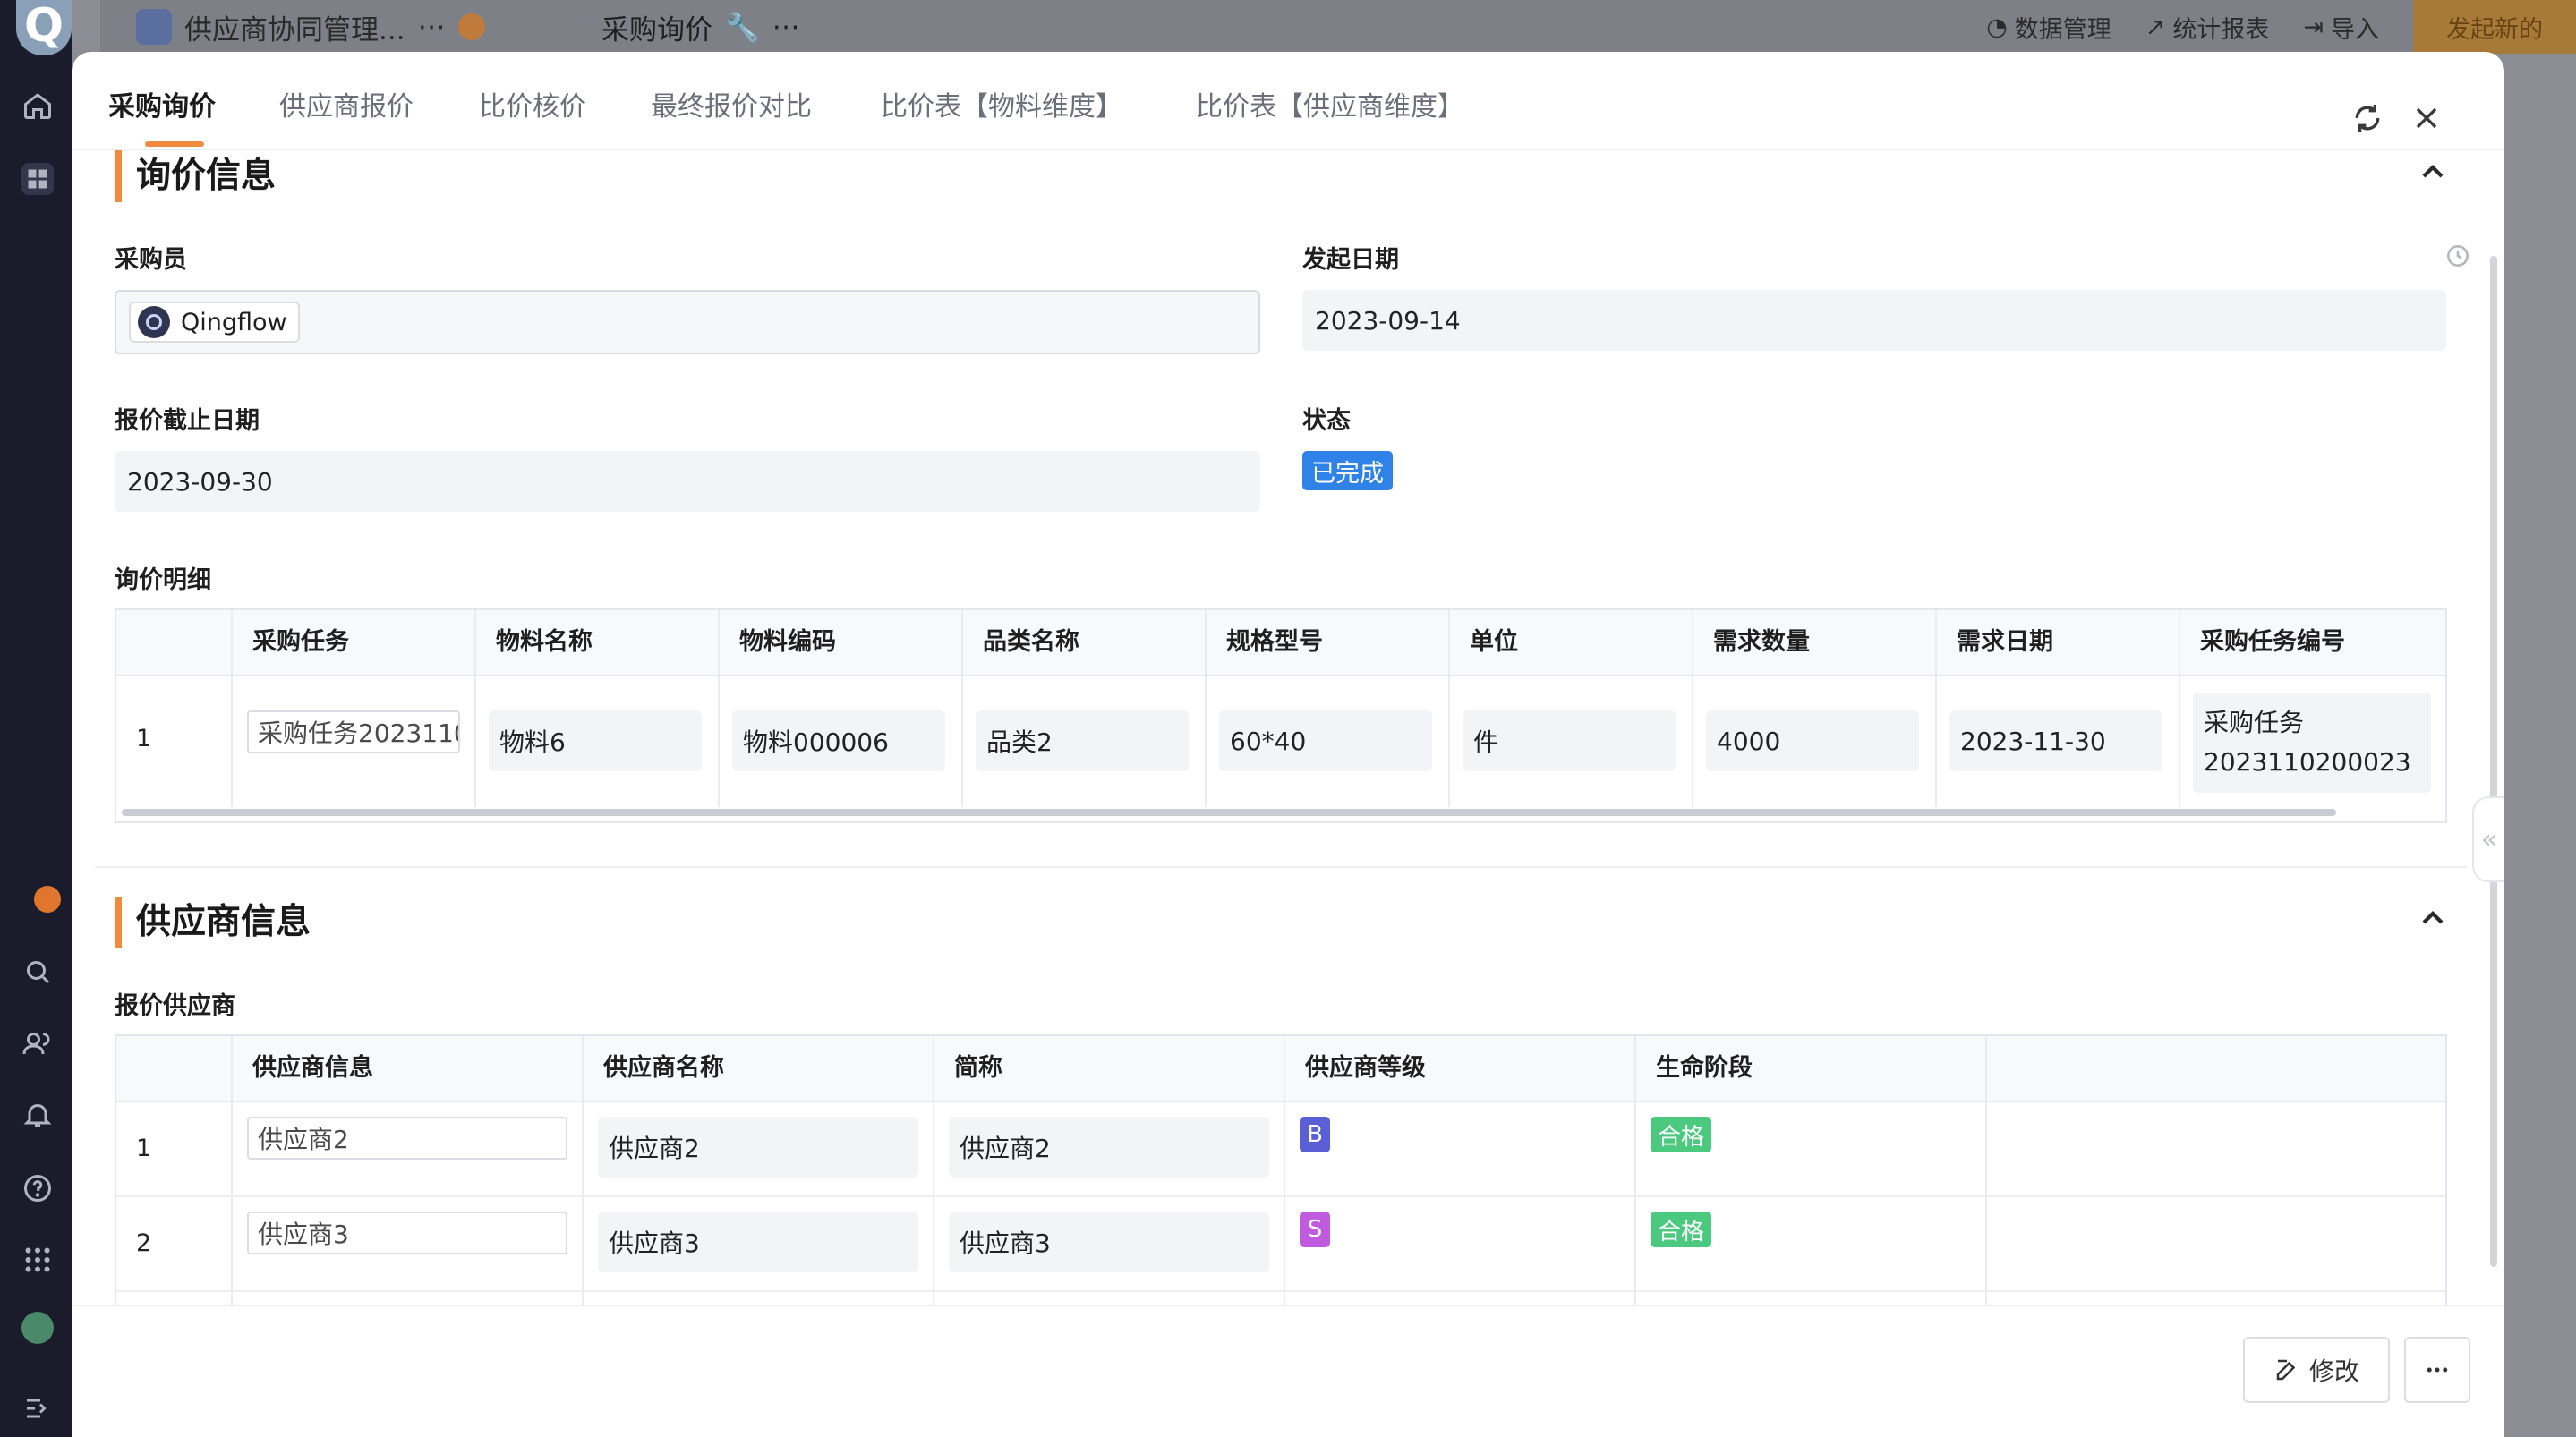  What do you see at coordinates (1347, 470) in the screenshot?
I see `status-badge: 已完成` at bounding box center [1347, 470].